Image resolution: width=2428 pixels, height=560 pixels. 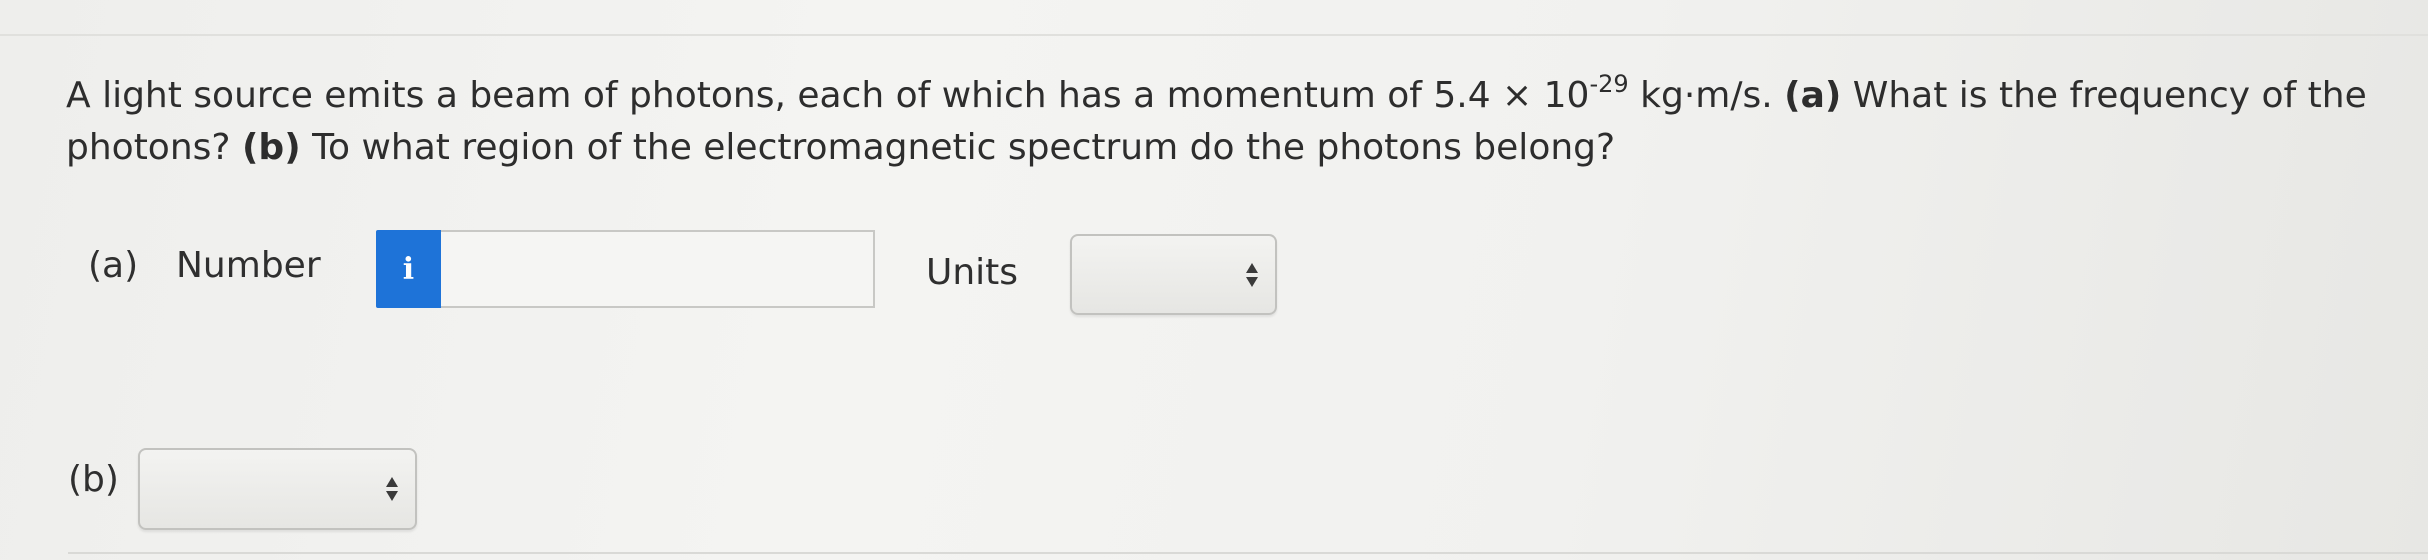 I want to click on info-icon: i, so click(x=408, y=269).